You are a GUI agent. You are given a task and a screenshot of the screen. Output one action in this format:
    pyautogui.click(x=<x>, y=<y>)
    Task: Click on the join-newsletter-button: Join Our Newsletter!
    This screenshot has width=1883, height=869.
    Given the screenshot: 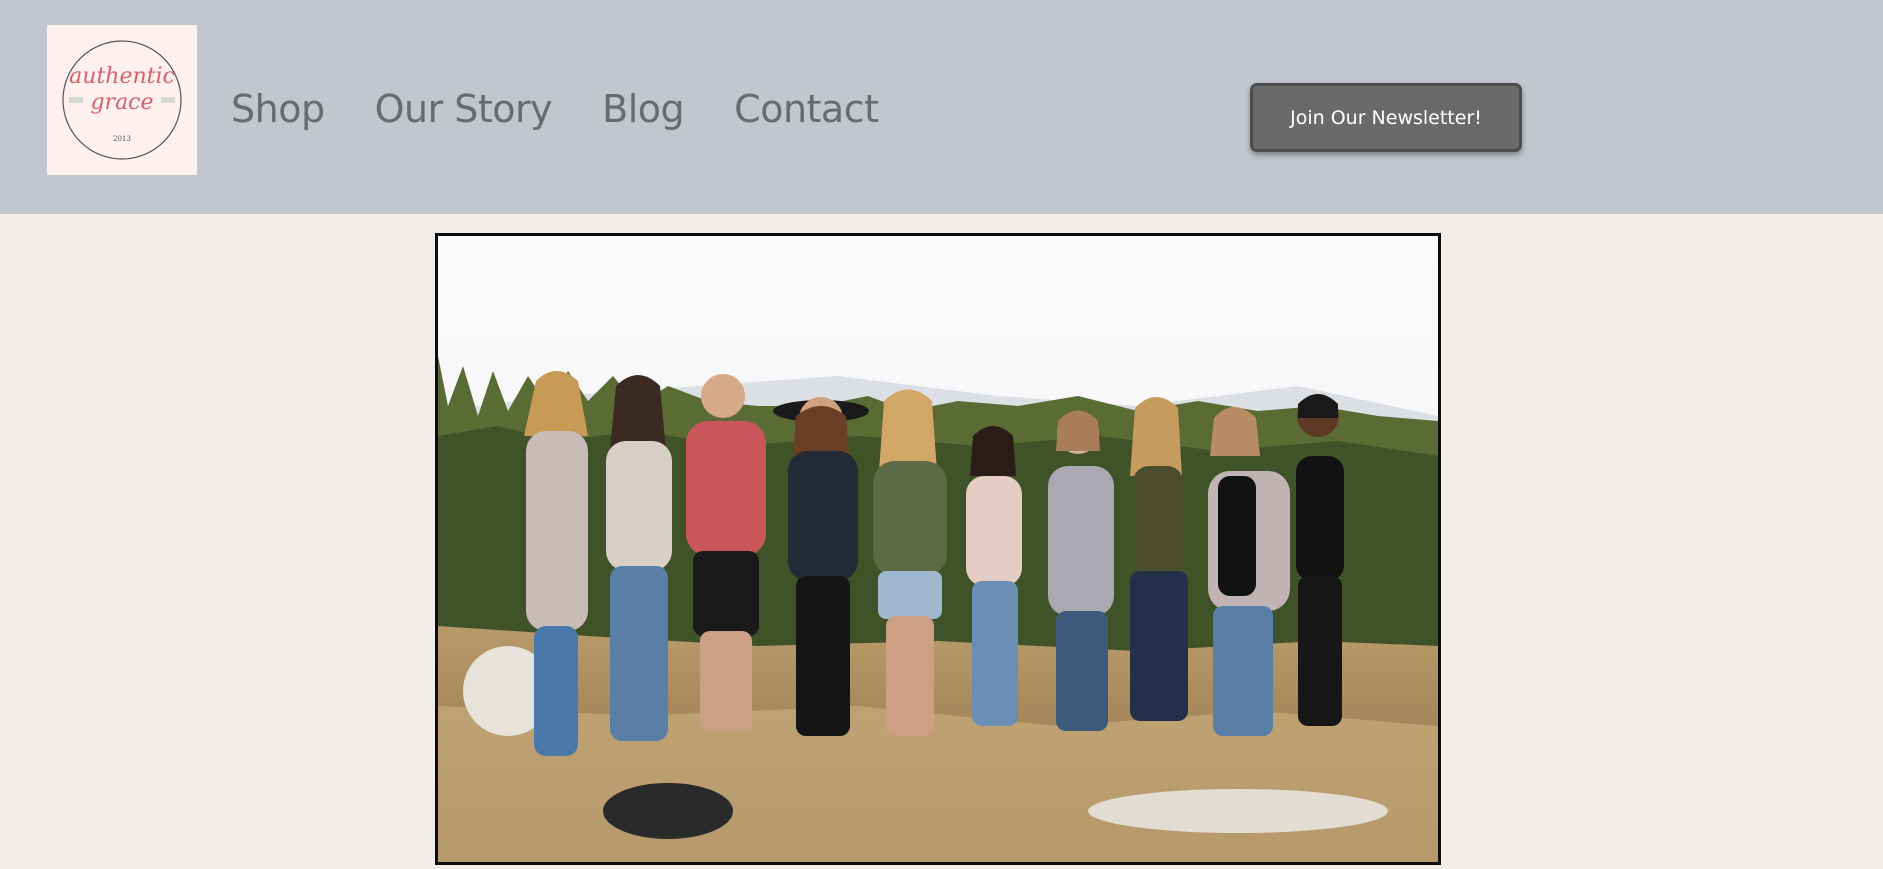 What is the action you would take?
    pyautogui.click(x=1386, y=117)
    